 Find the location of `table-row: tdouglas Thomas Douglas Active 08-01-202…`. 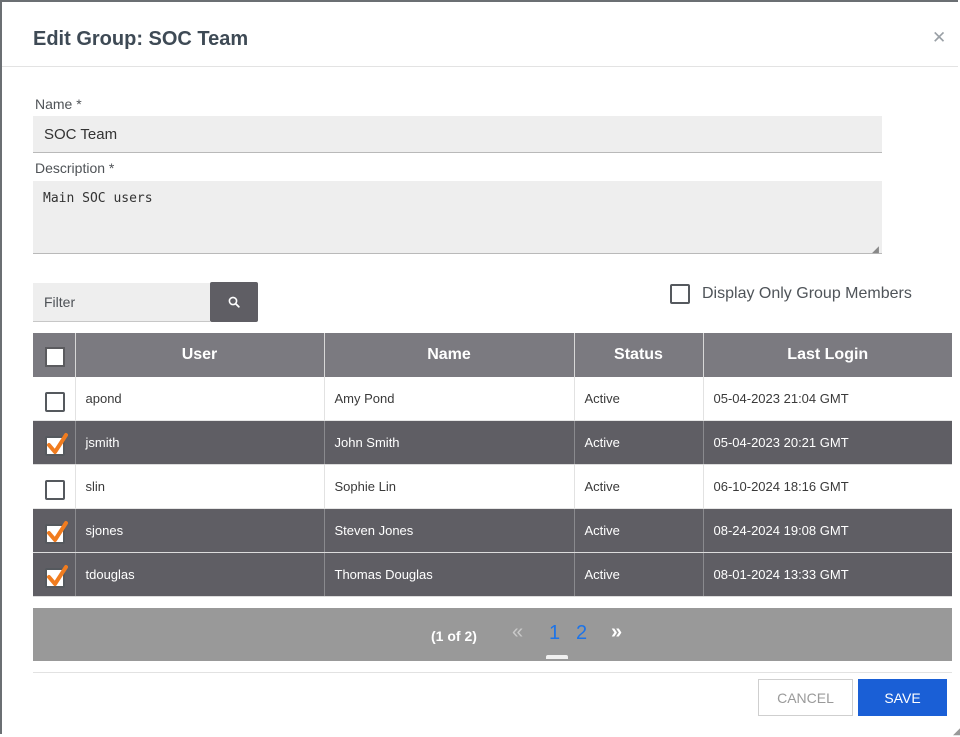

table-row: tdouglas Thomas Douglas Active 08-01-202… is located at coordinates (492, 574).